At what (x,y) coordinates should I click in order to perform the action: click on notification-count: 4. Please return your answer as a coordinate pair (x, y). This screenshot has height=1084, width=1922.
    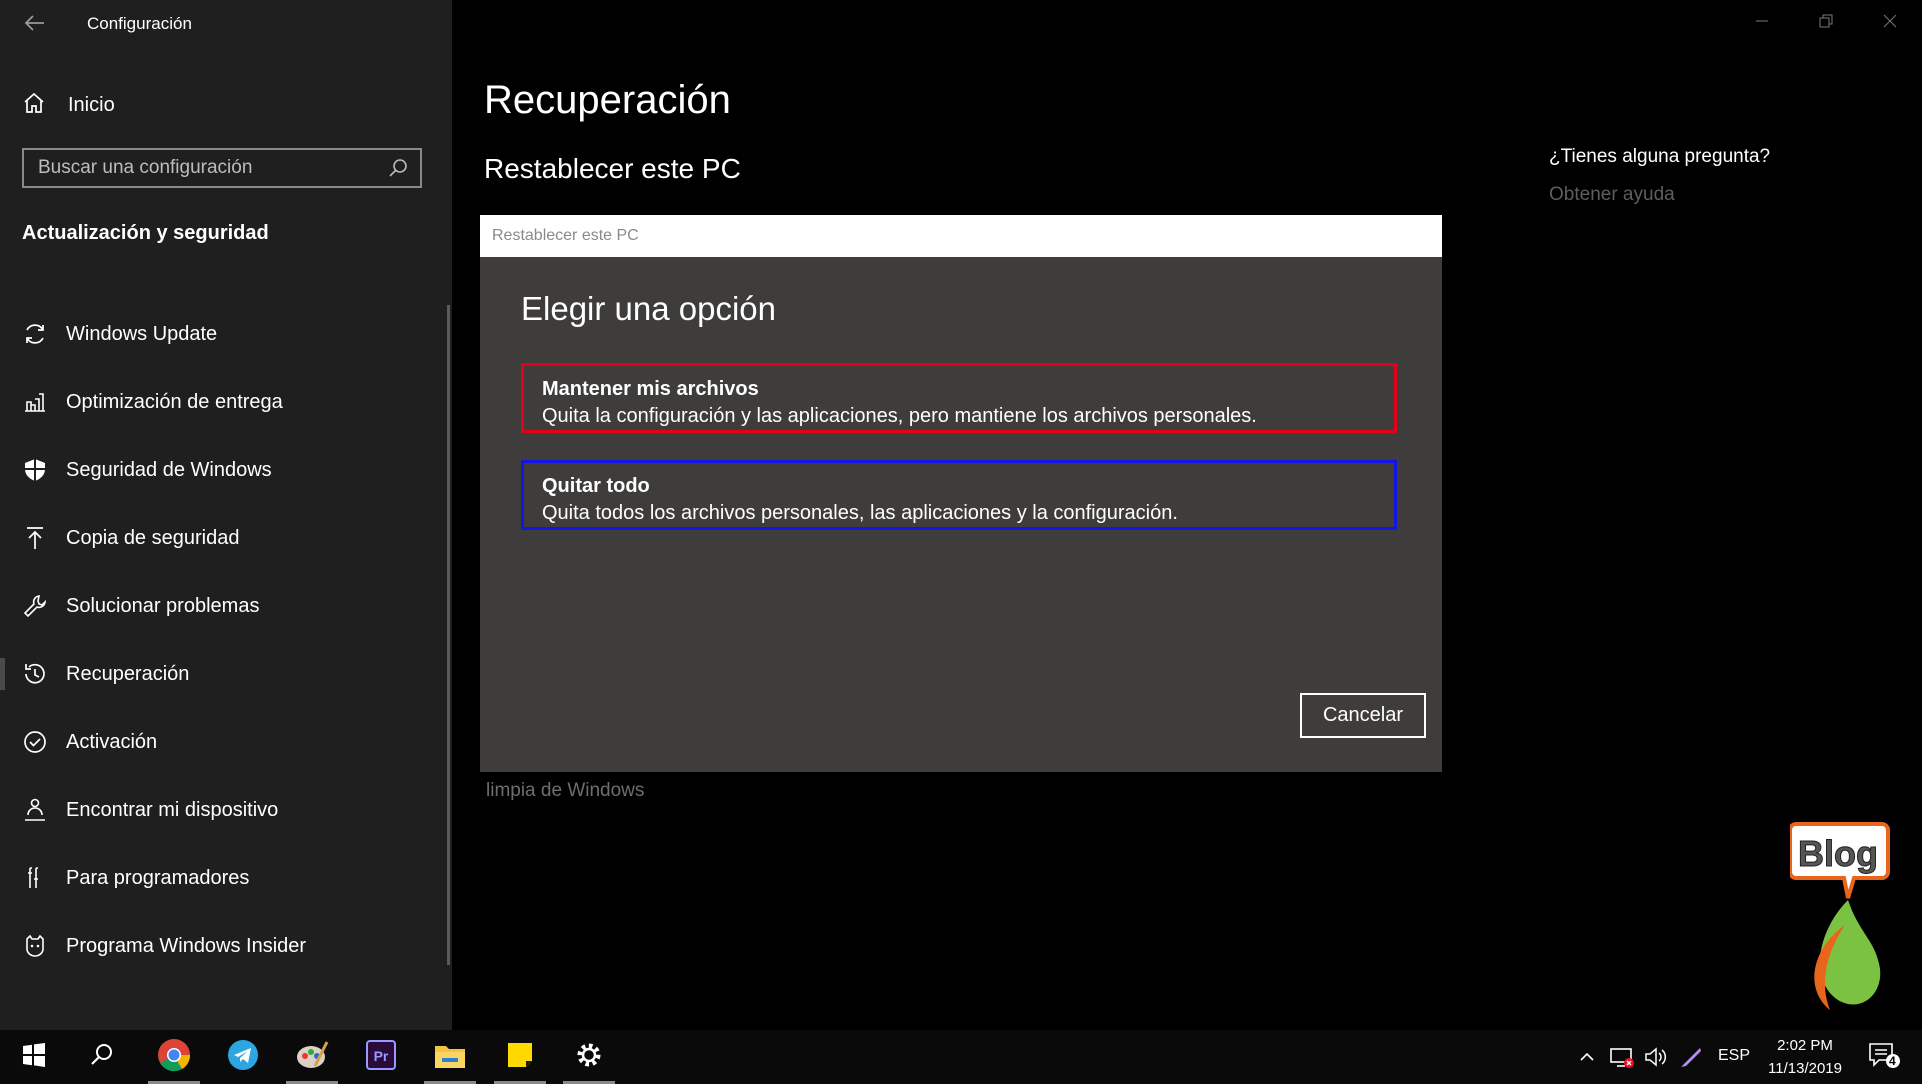
    Looking at the image, I should click on (1892, 1061).